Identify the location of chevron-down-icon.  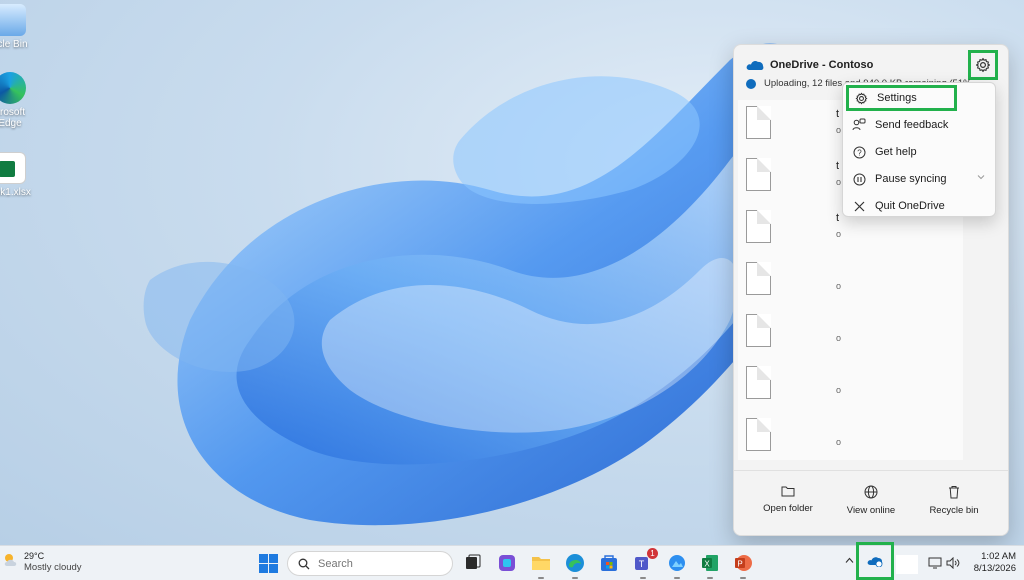
(981, 177).